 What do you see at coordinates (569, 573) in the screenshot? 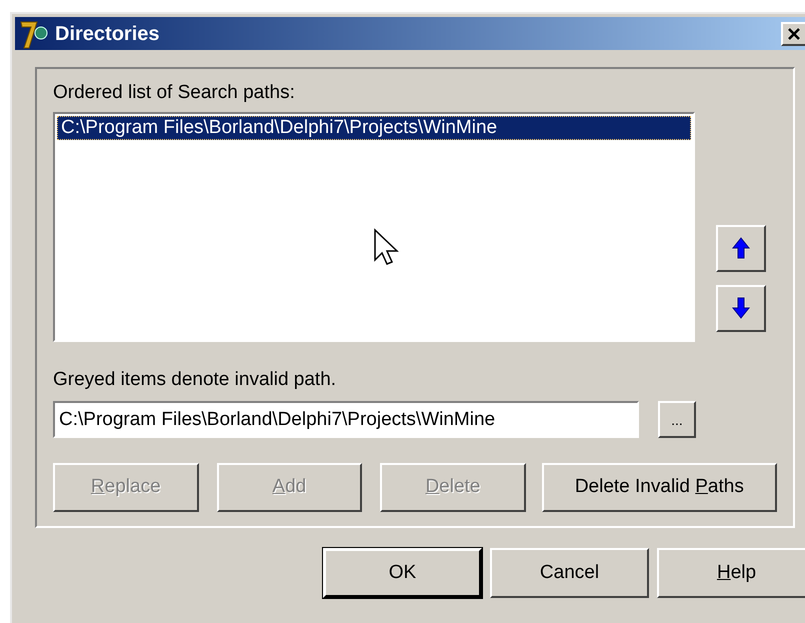
I see `dialog-button: Cancel` at bounding box center [569, 573].